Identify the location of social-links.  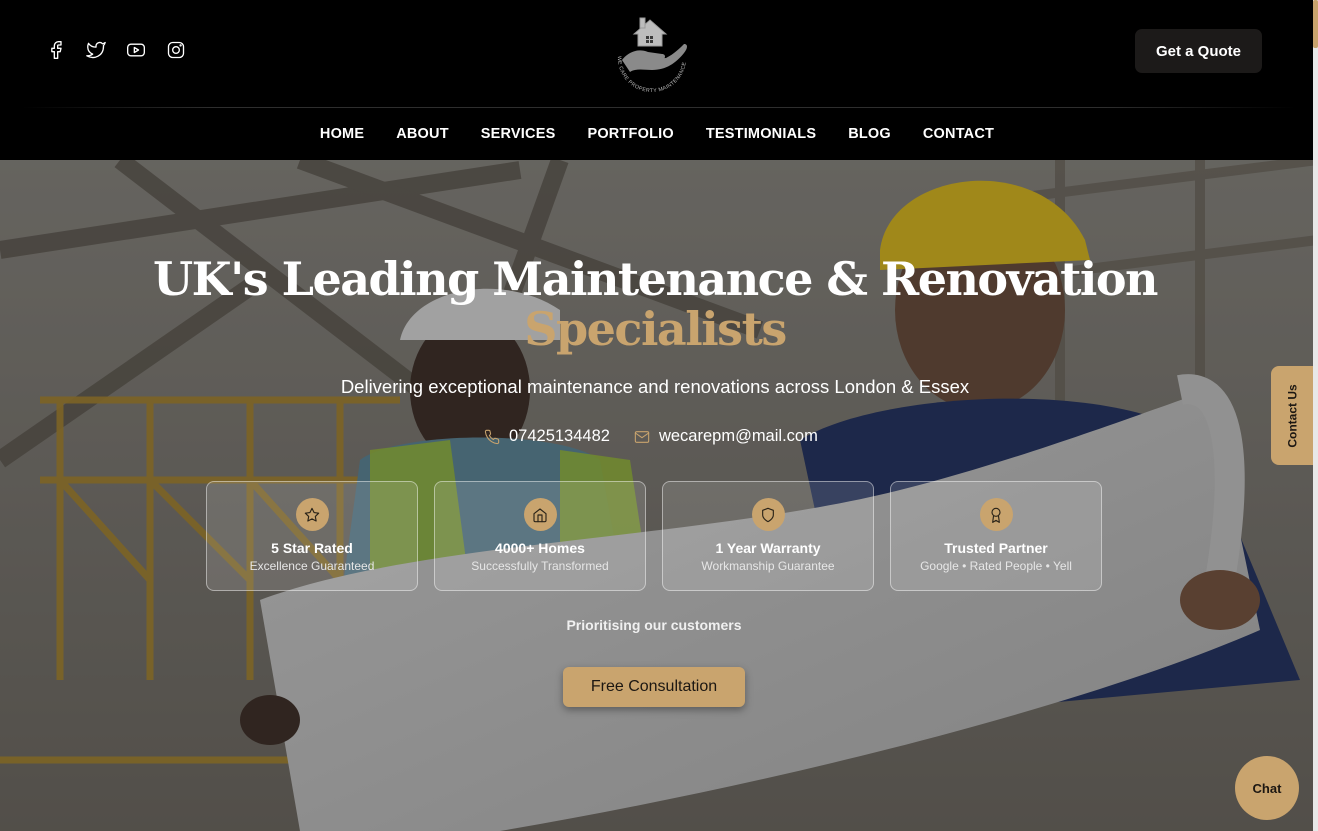
(116, 50).